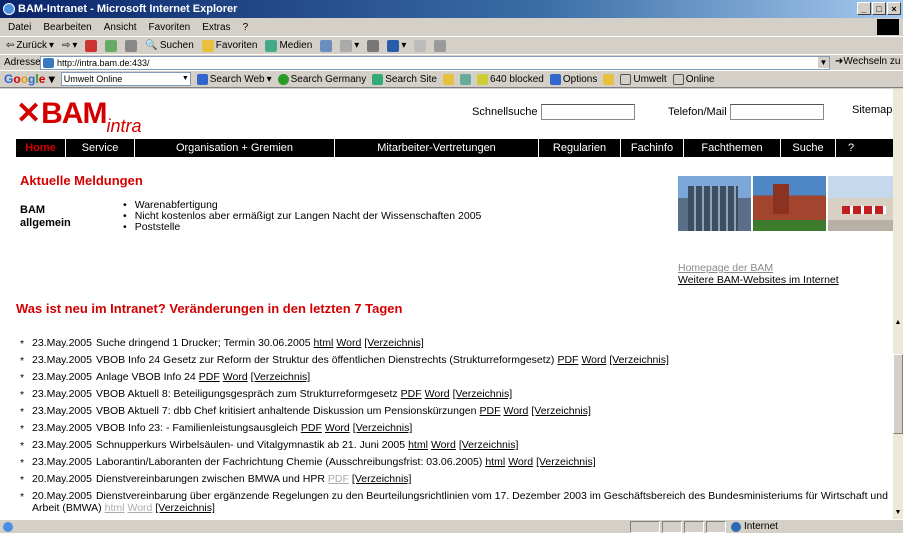  Describe the element at coordinates (573, 79) in the screenshot. I see `options-button: Options` at that location.